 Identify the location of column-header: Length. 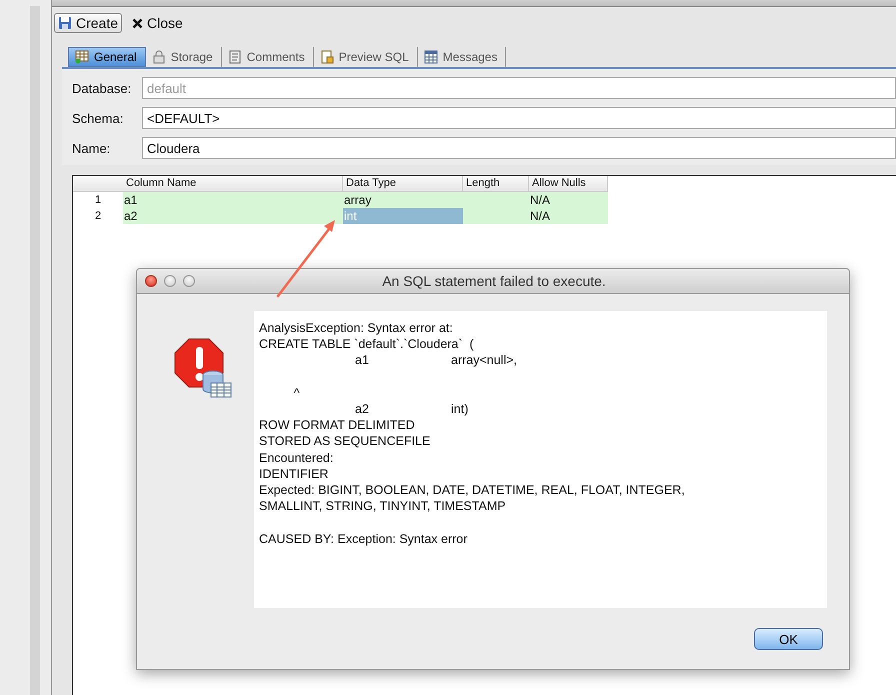
(496, 184).